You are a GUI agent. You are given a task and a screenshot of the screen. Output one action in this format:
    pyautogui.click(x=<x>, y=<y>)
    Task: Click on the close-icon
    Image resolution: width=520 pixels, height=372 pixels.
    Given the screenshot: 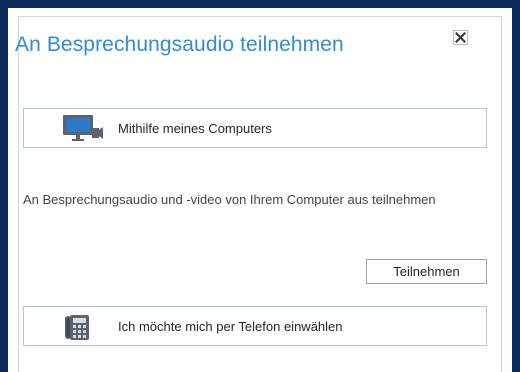 What is the action you would take?
    pyautogui.click(x=460, y=37)
    